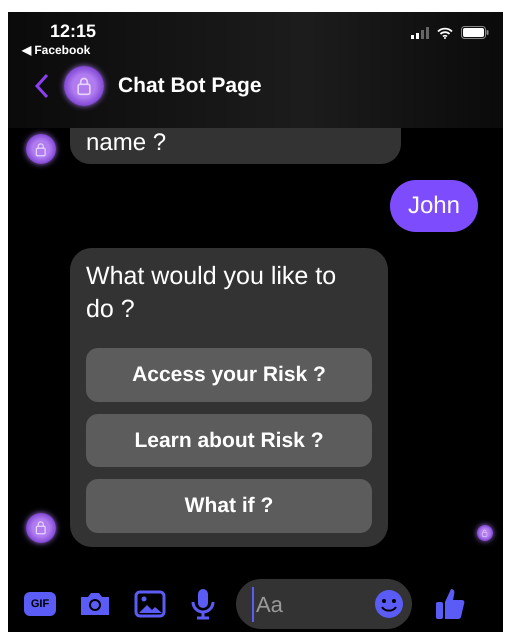  I want to click on status-time: 12:15, so click(73, 31).